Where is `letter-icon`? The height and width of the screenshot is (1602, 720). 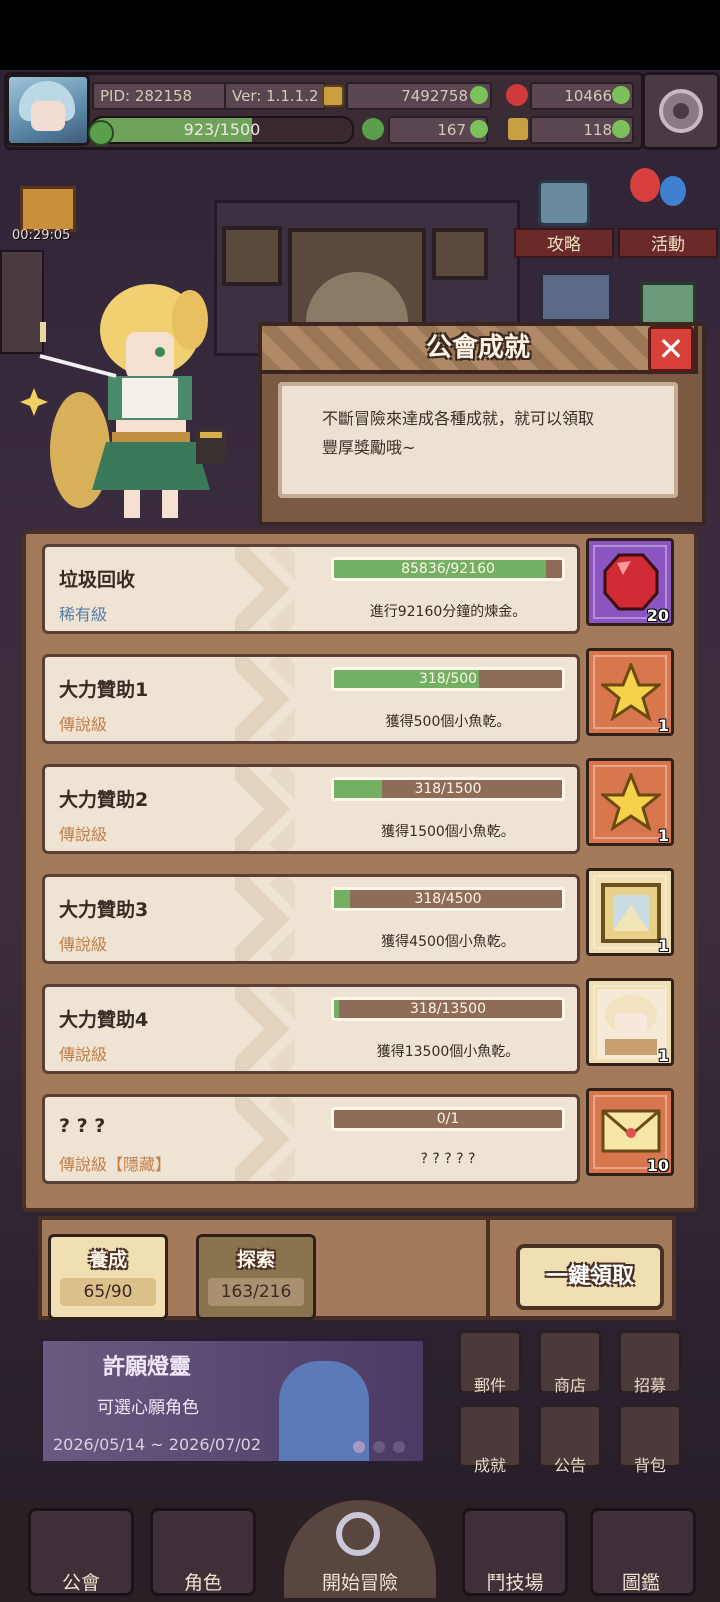 letter-icon is located at coordinates (631, 1131).